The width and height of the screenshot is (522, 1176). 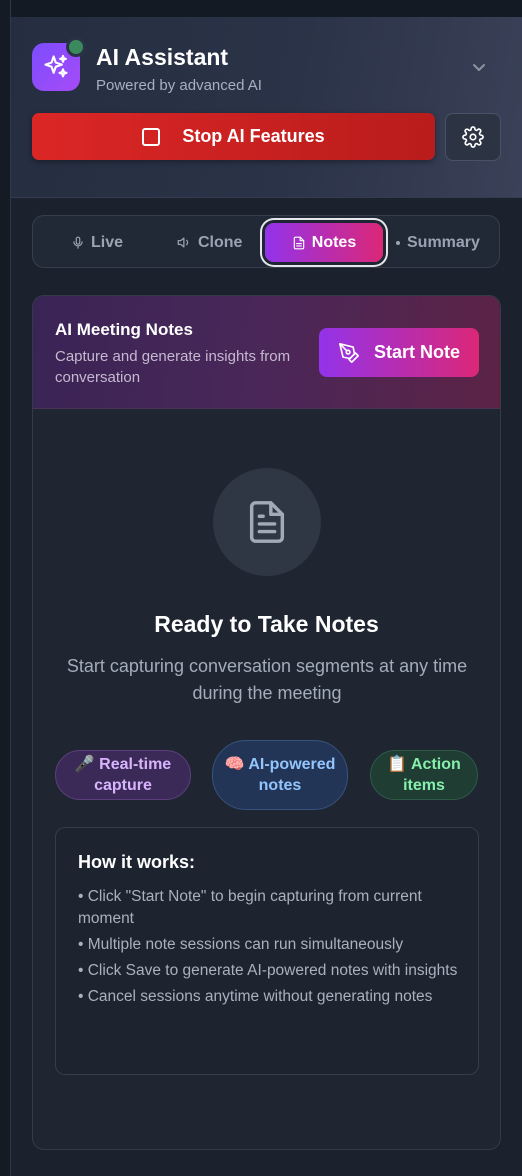 I want to click on gear-icon, so click(x=473, y=137).